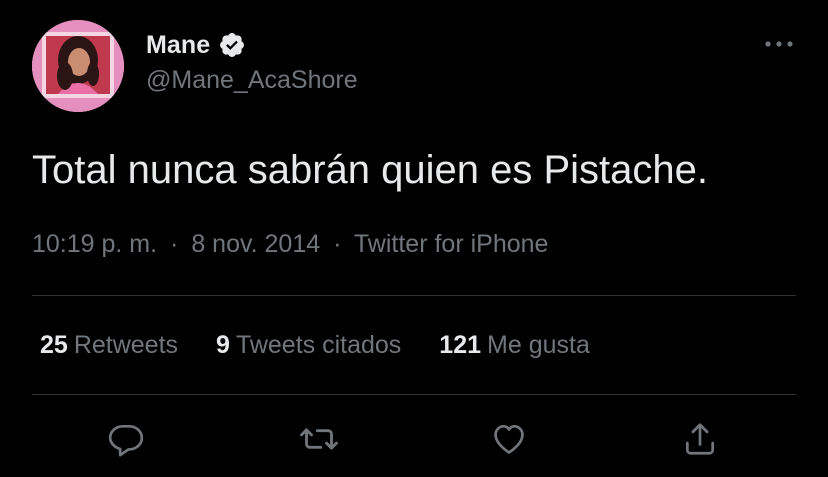 The width and height of the screenshot is (828, 477). I want to click on like-button, so click(509, 441).